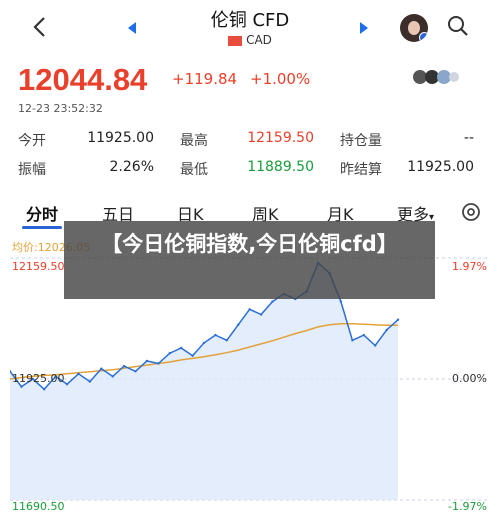 Image resolution: width=500 pixels, height=522 pixels. I want to click on stat-label-amplitude: 振幅, so click(32, 170).